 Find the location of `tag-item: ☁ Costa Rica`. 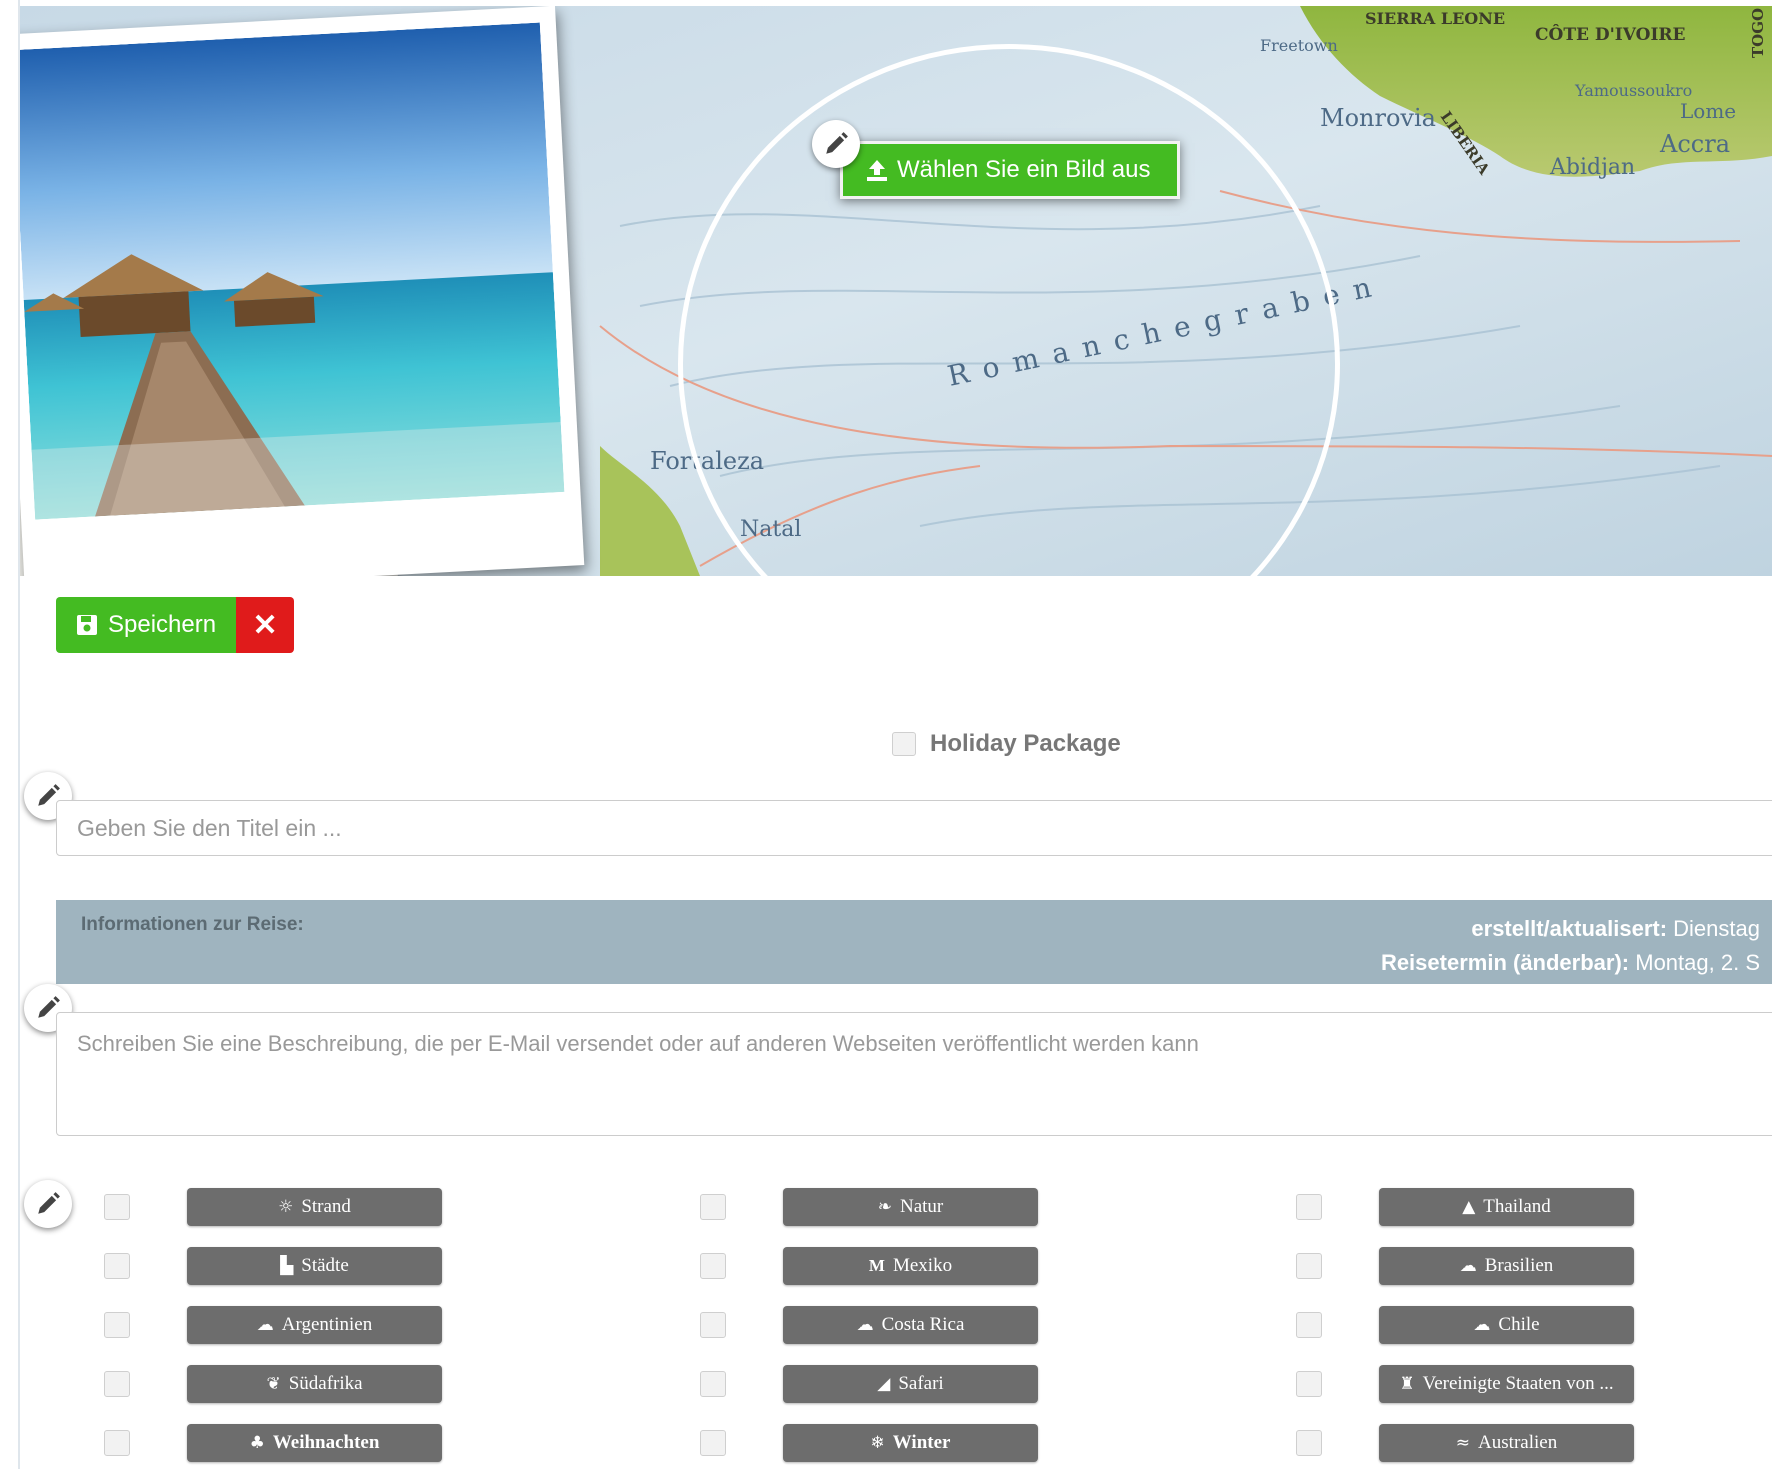

tag-item: ☁ Costa Rica is located at coordinates (869, 1325).